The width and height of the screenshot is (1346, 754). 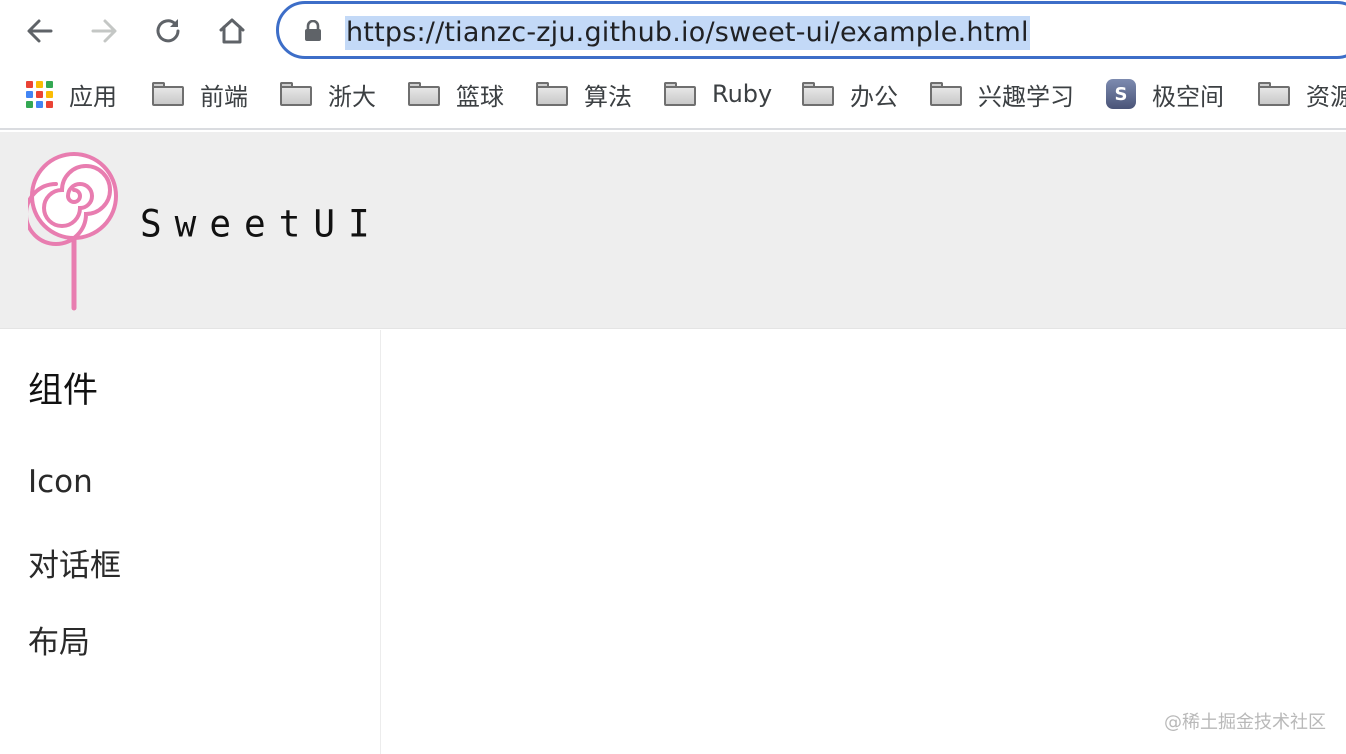 What do you see at coordinates (59, 639) in the screenshot?
I see `sidebar-item-layout: 布局` at bounding box center [59, 639].